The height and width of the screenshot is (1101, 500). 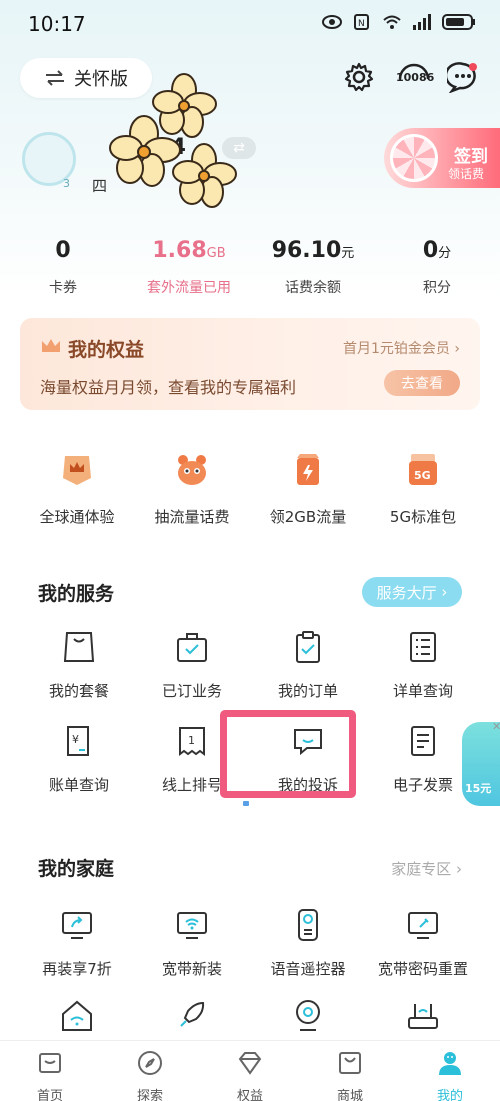 I want to click on family-zone-label: 家庭专区, so click(x=421, y=869).